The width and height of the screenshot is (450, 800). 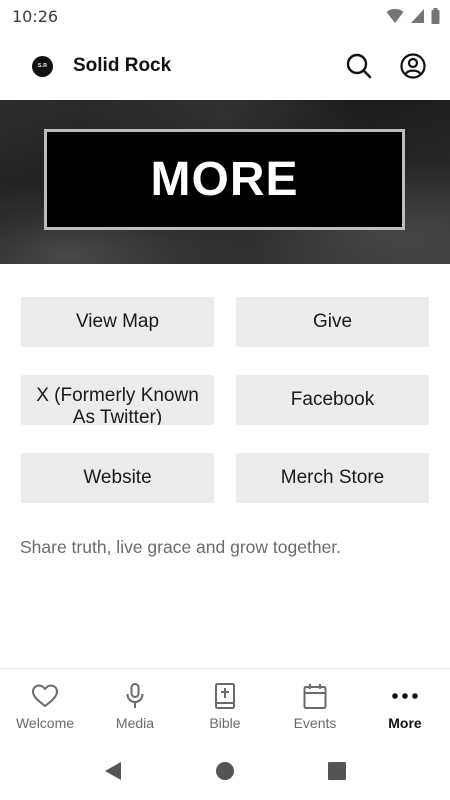 I want to click on hero-title: MORE, so click(x=224, y=179).